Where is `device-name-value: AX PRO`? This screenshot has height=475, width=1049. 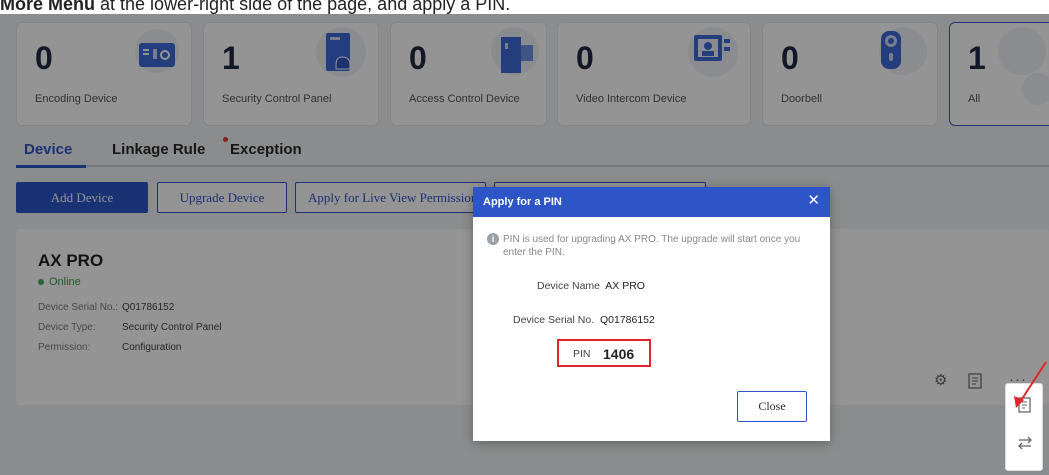
device-name-value: AX PRO is located at coordinates (625, 286).